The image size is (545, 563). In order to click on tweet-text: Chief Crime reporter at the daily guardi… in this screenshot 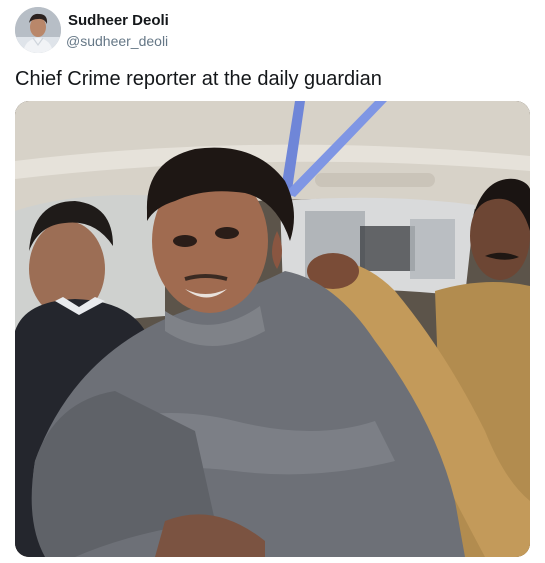, I will do `click(198, 79)`.